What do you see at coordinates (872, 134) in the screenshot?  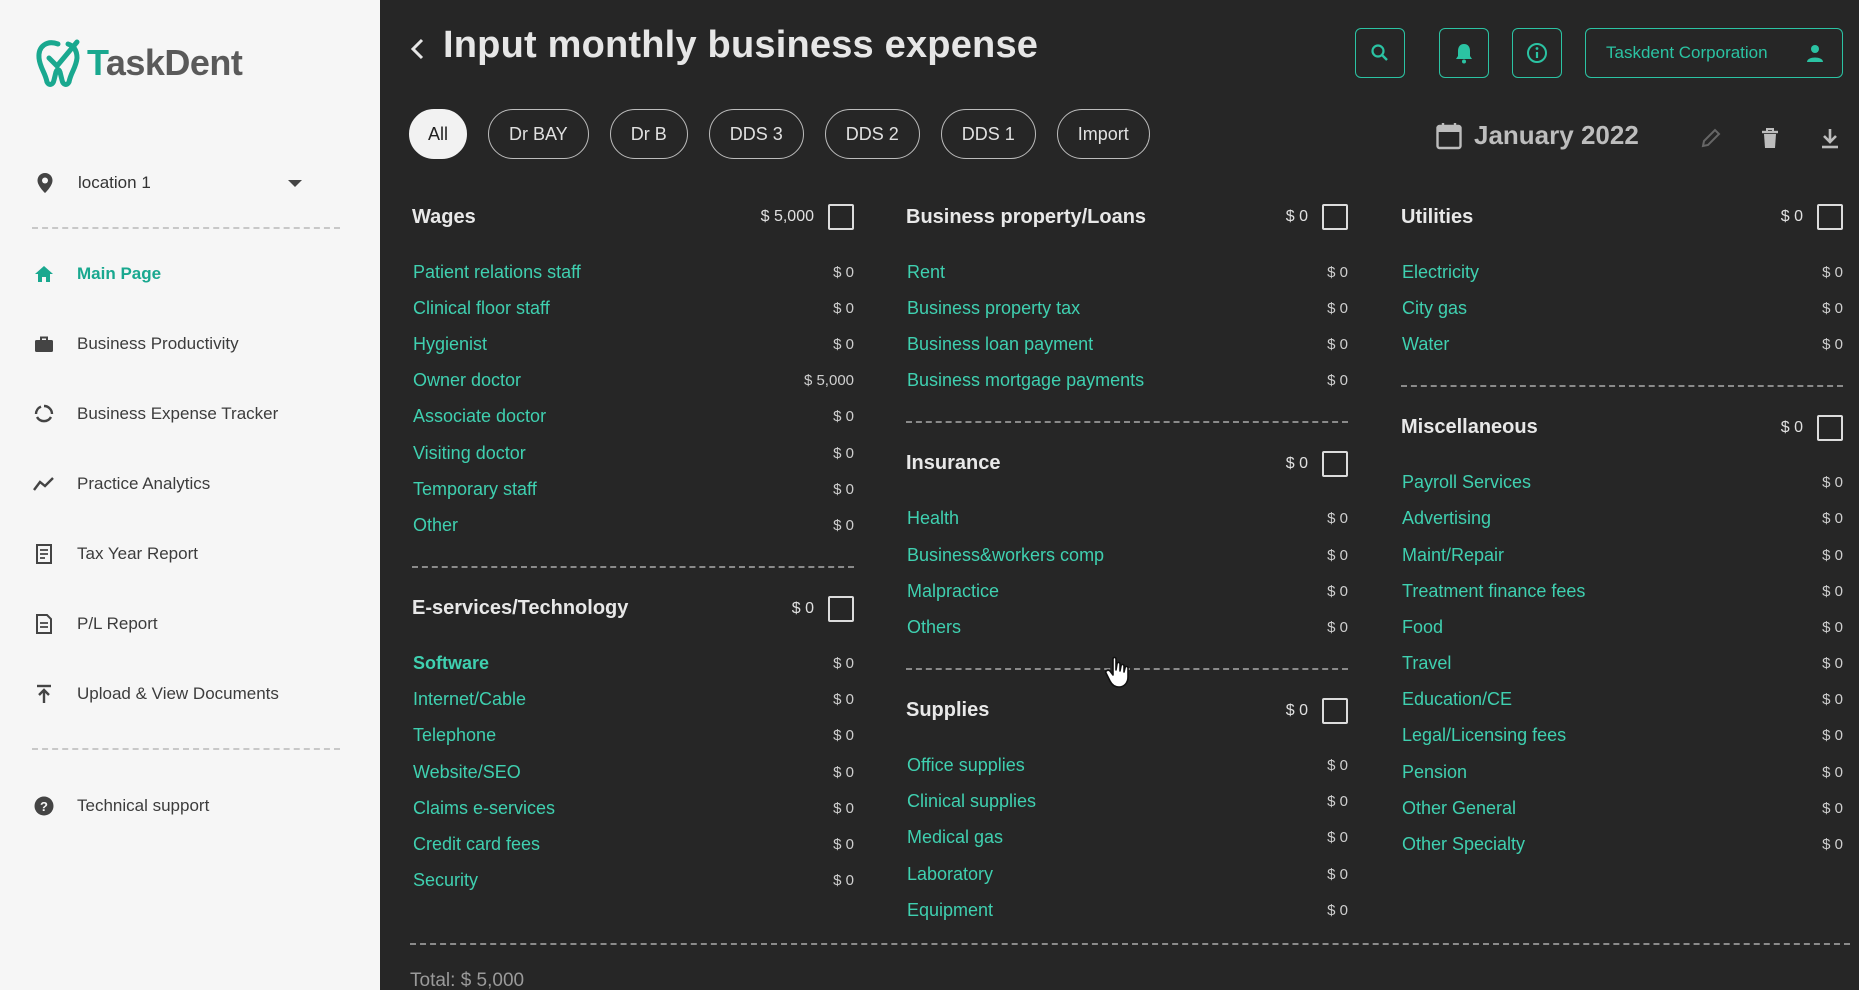 I see `filter-dds-2: DDS 2` at bounding box center [872, 134].